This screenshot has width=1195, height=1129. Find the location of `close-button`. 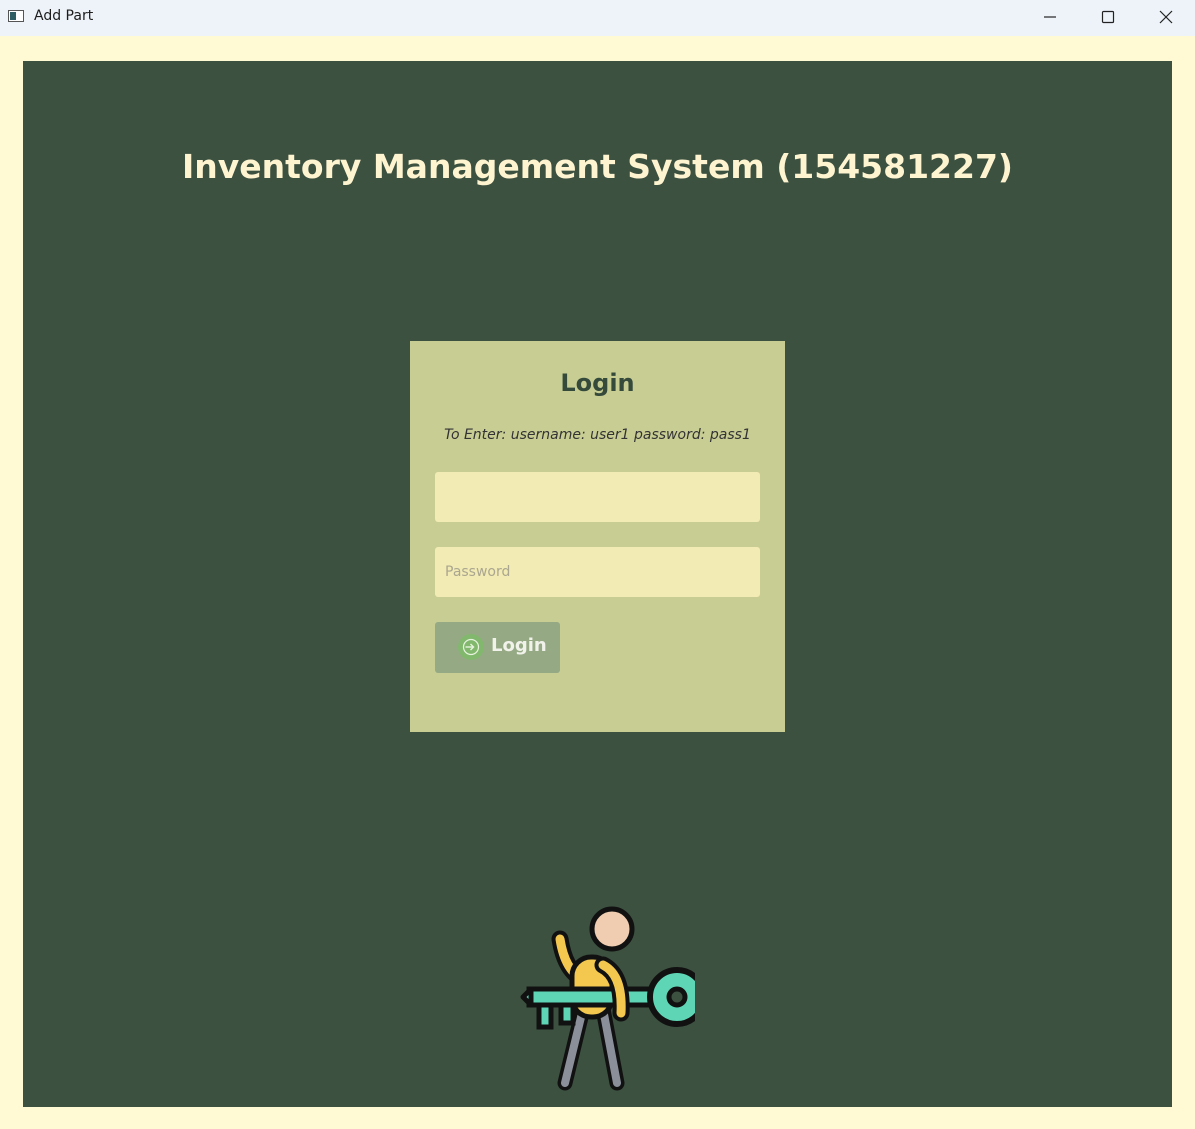

close-button is located at coordinates (1166, 17).